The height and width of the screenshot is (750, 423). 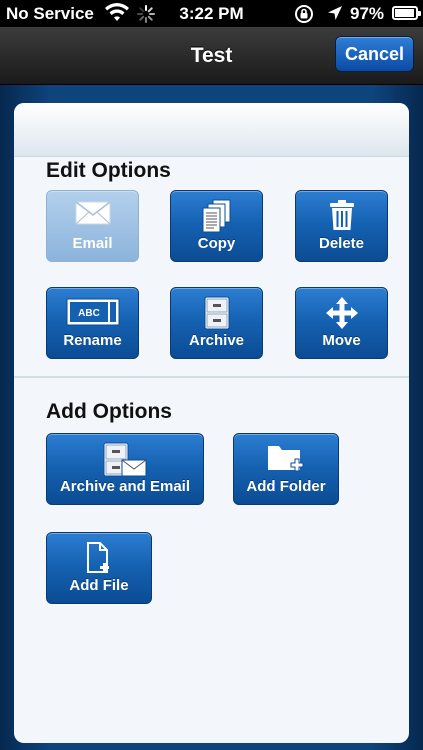 What do you see at coordinates (406, 13) in the screenshot?
I see `battery-icon` at bounding box center [406, 13].